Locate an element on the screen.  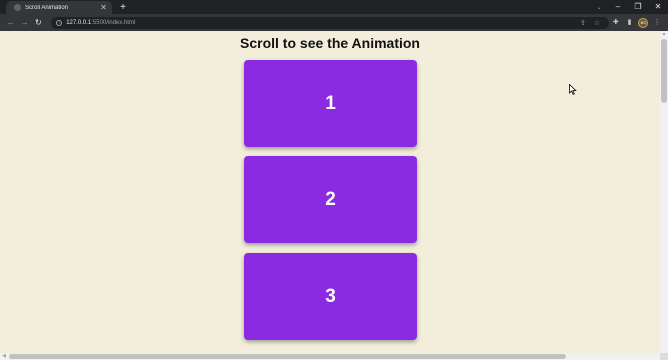
scrollbar-corner is located at coordinates (664, 356).